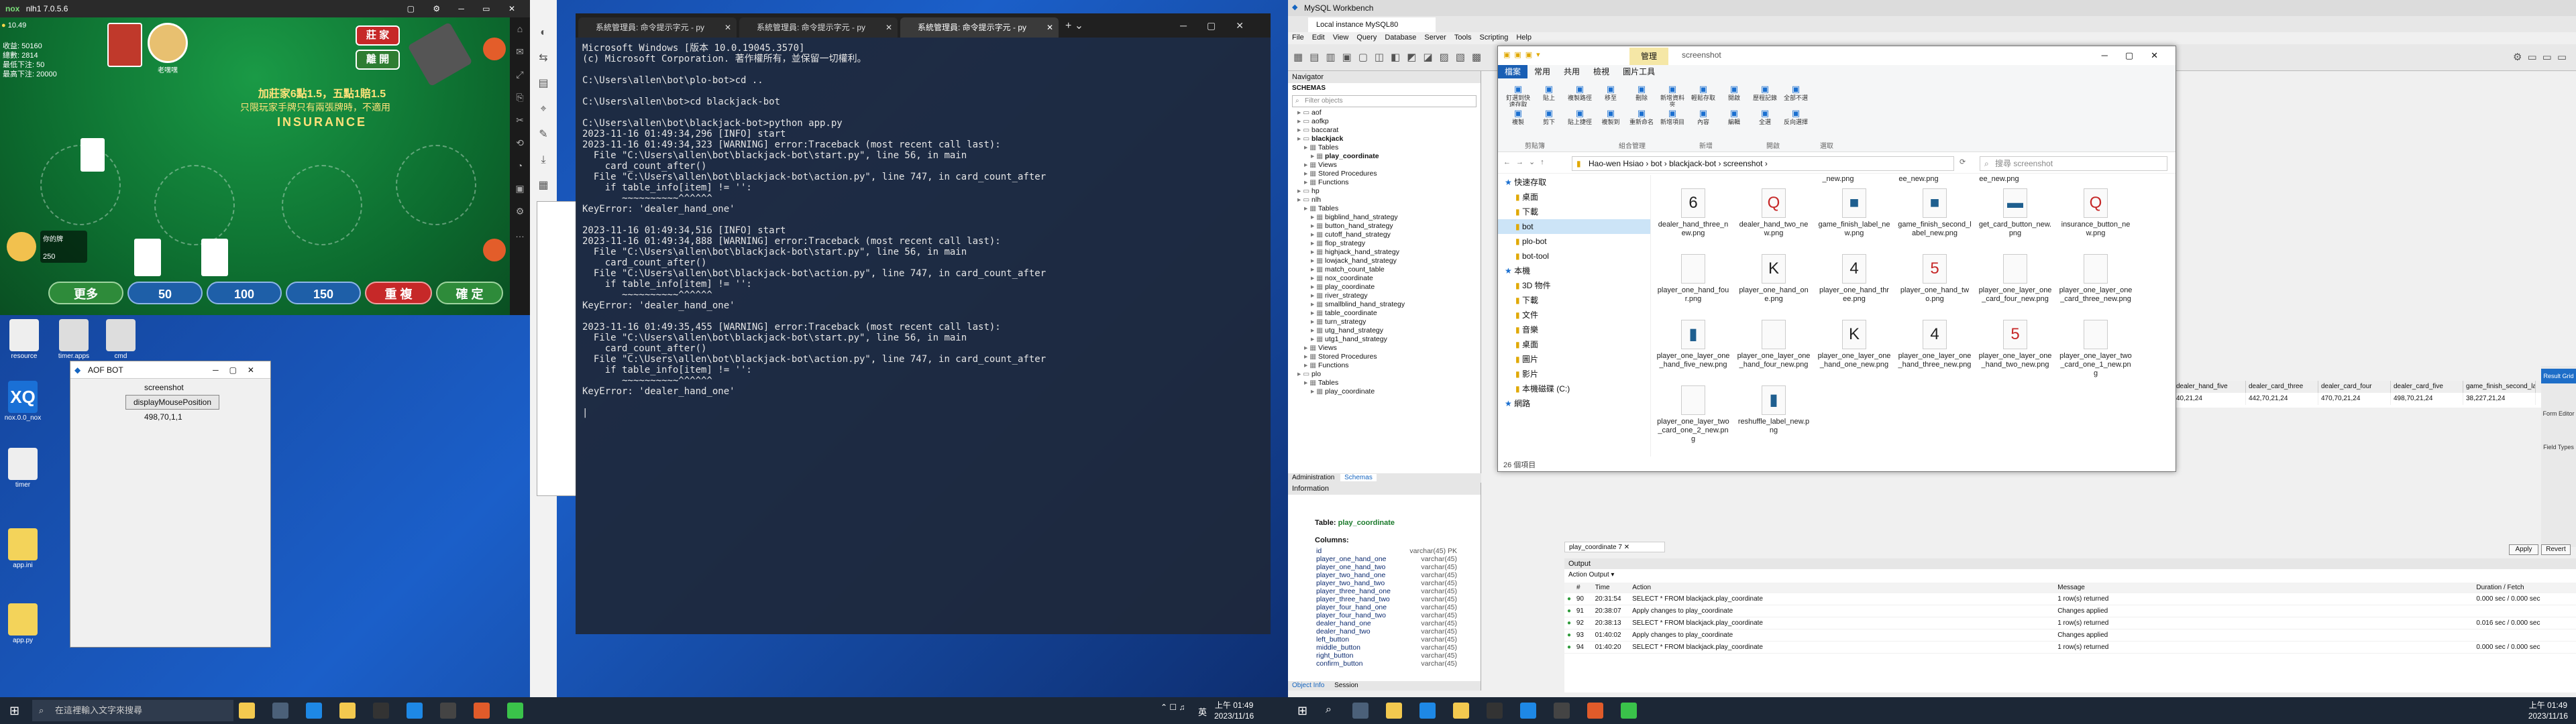 The height and width of the screenshot is (724, 2576). Describe the element at coordinates (2282, 399) in the screenshot. I see `result-cell: 442,70,21,24` at that location.